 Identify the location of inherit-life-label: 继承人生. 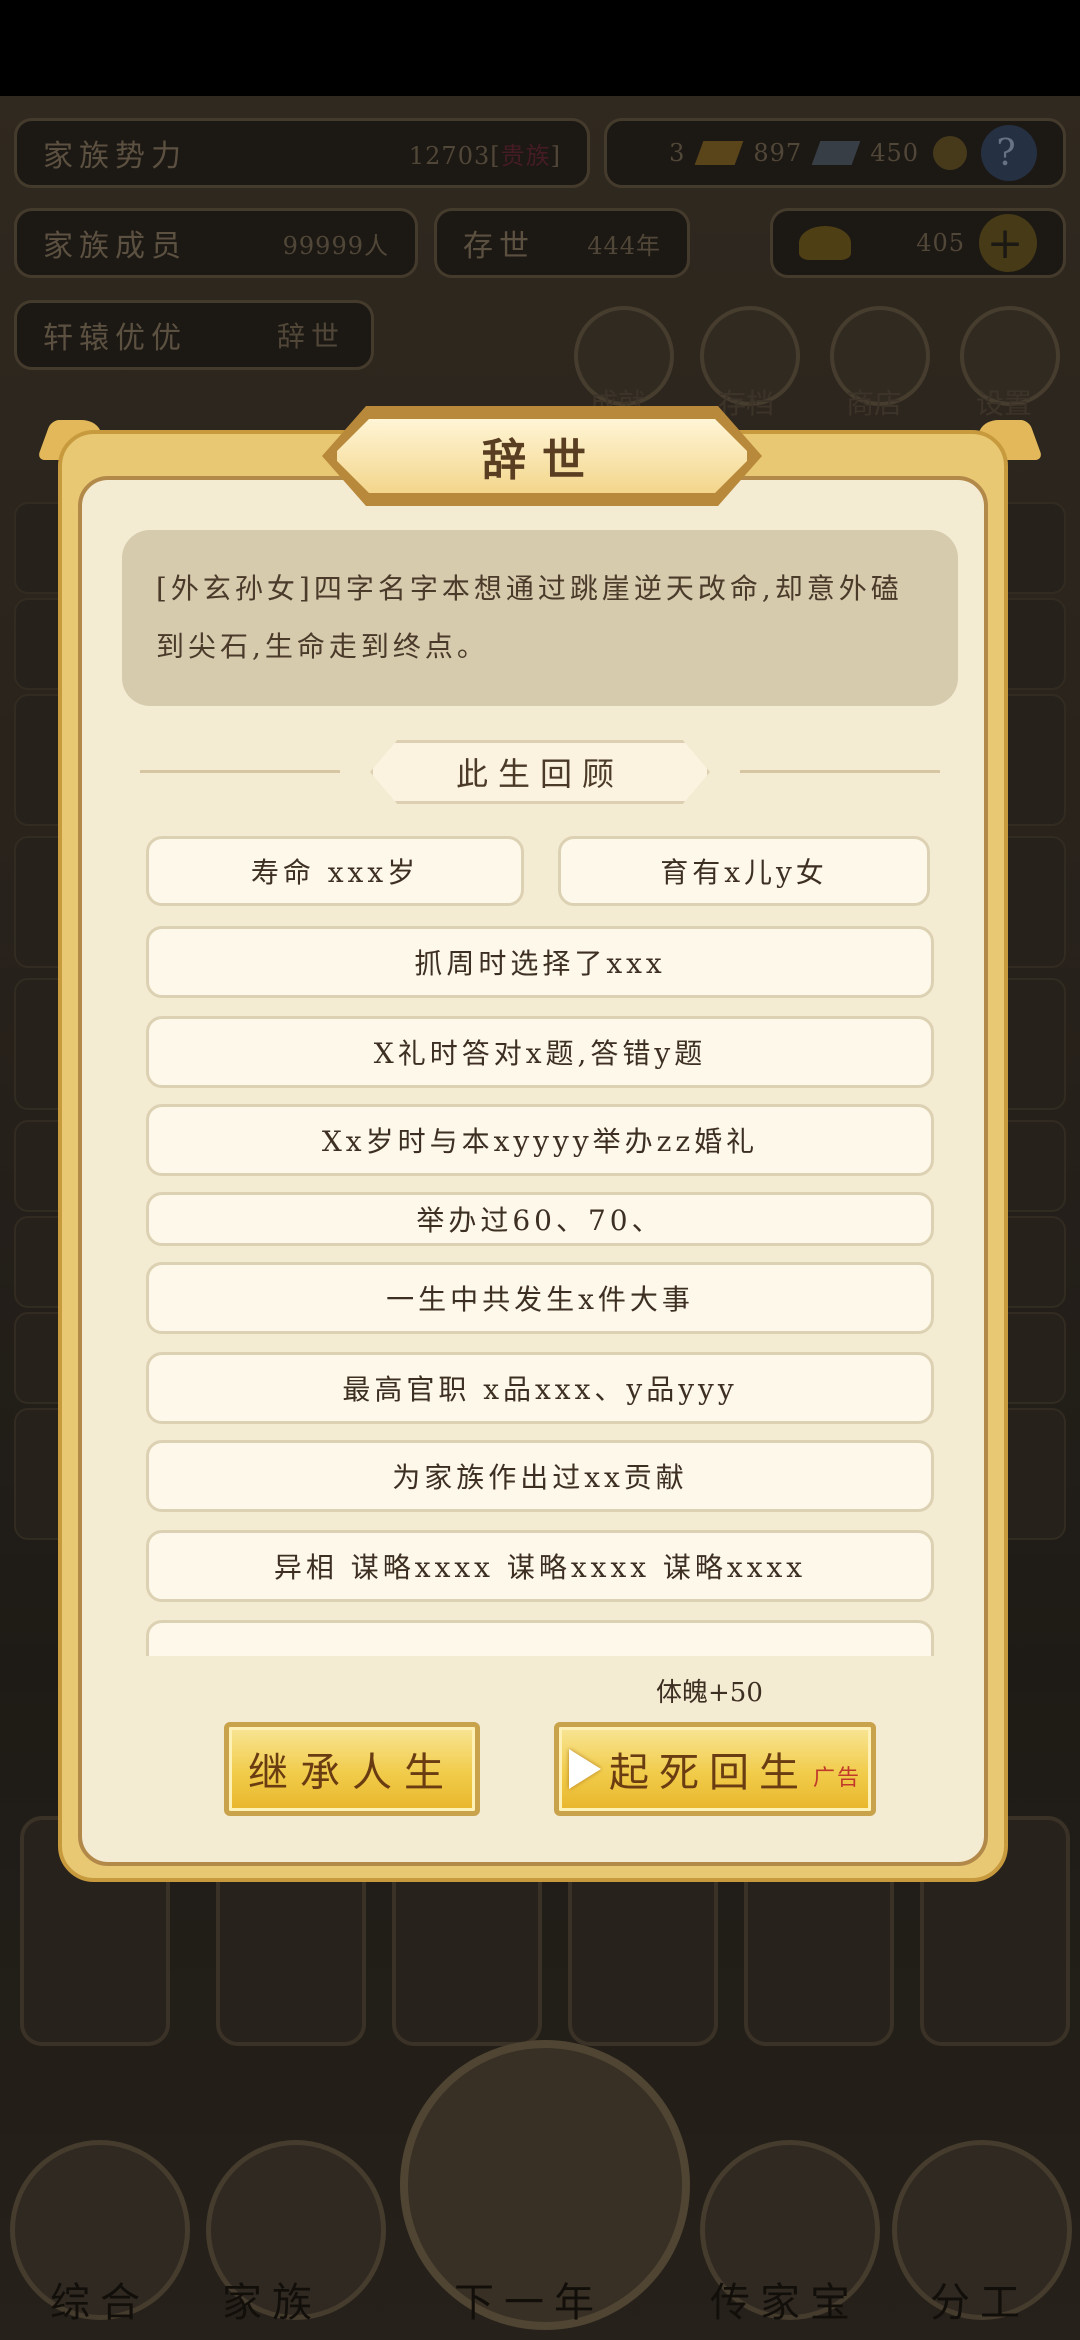
(352, 1773).